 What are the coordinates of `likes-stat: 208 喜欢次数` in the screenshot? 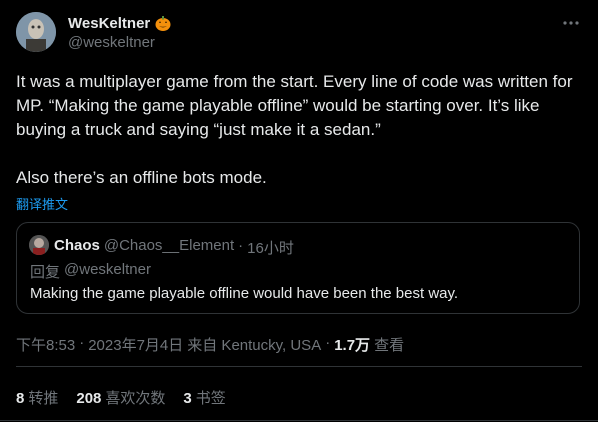 It's located at (120, 397).